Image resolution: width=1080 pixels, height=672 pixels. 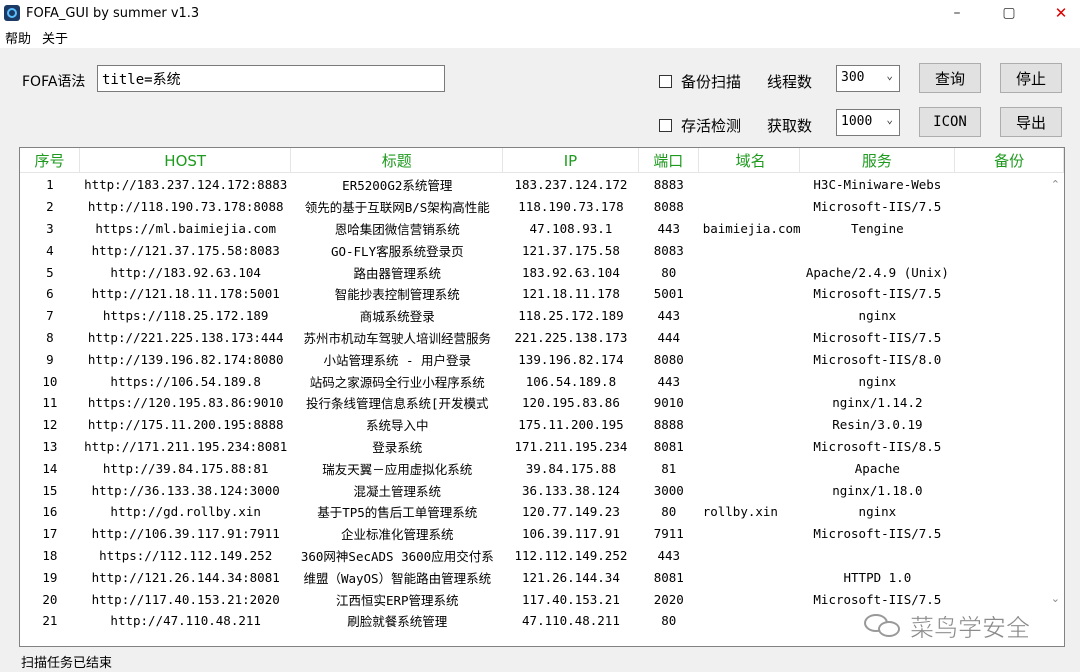 What do you see at coordinates (877, 185) in the screenshot?
I see `table-cell: H3C-Miniware-Webs` at bounding box center [877, 185].